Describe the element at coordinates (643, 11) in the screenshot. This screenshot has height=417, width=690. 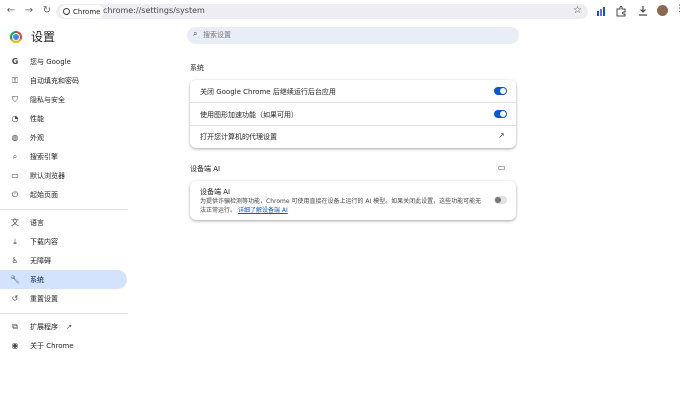
I see `downloads-icon` at that location.